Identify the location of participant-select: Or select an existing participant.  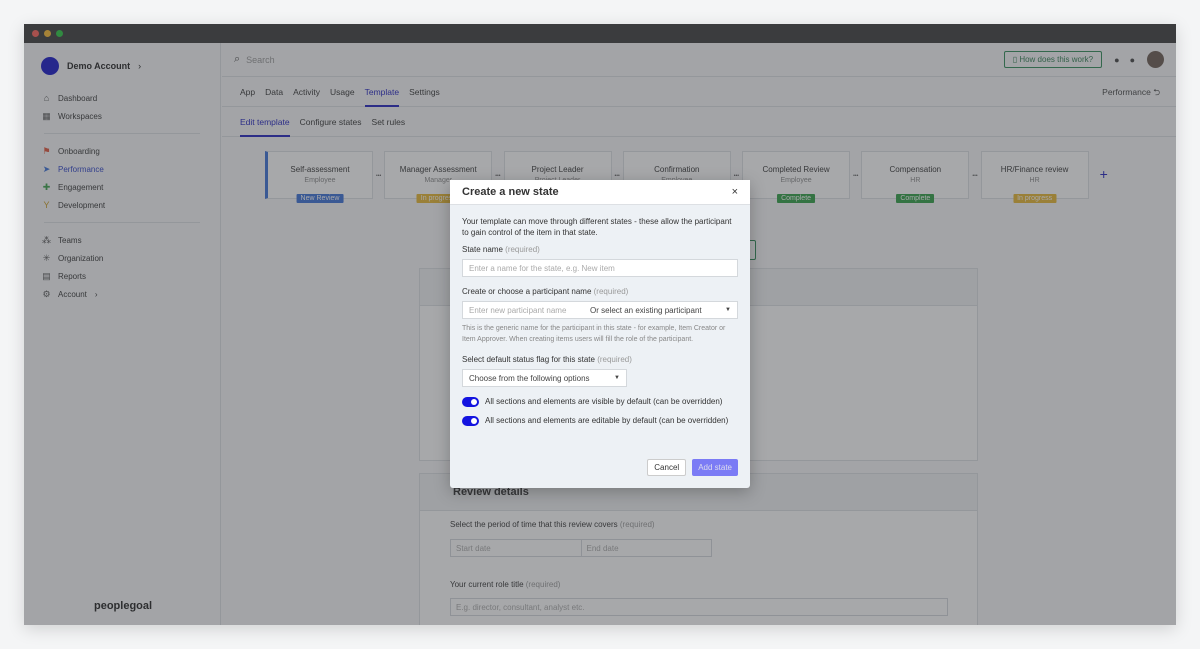
(646, 310).